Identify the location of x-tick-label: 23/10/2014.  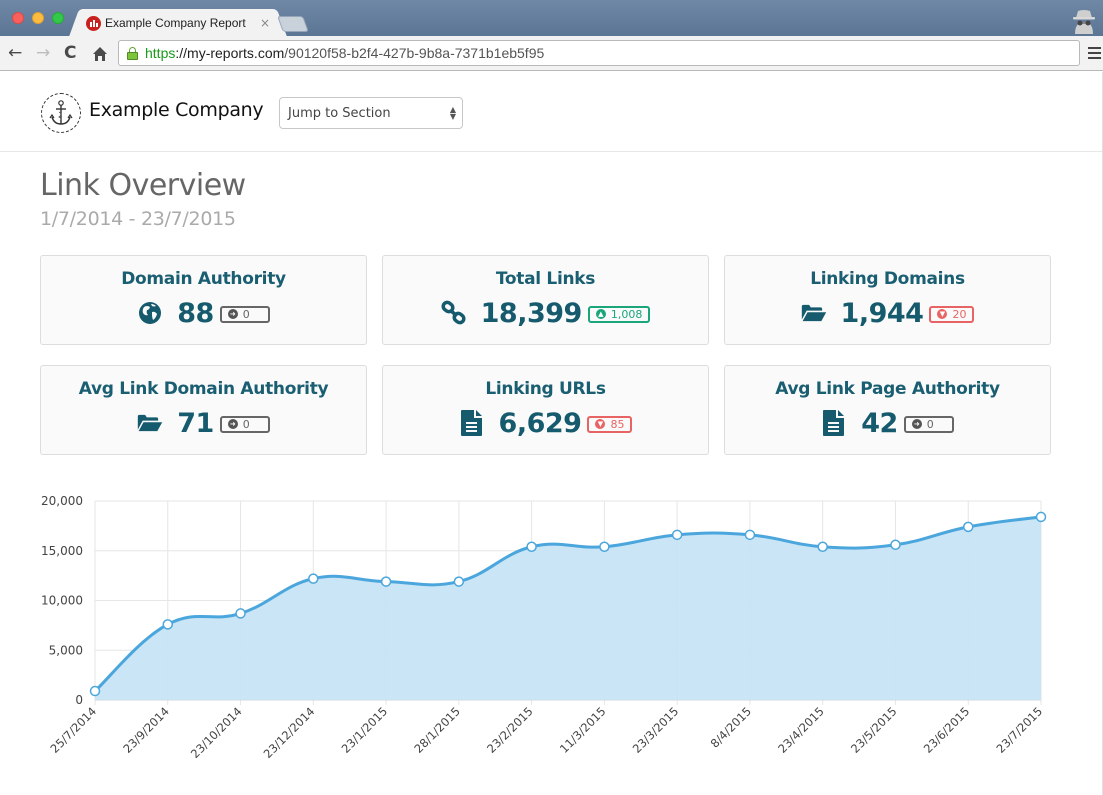
(216, 732).